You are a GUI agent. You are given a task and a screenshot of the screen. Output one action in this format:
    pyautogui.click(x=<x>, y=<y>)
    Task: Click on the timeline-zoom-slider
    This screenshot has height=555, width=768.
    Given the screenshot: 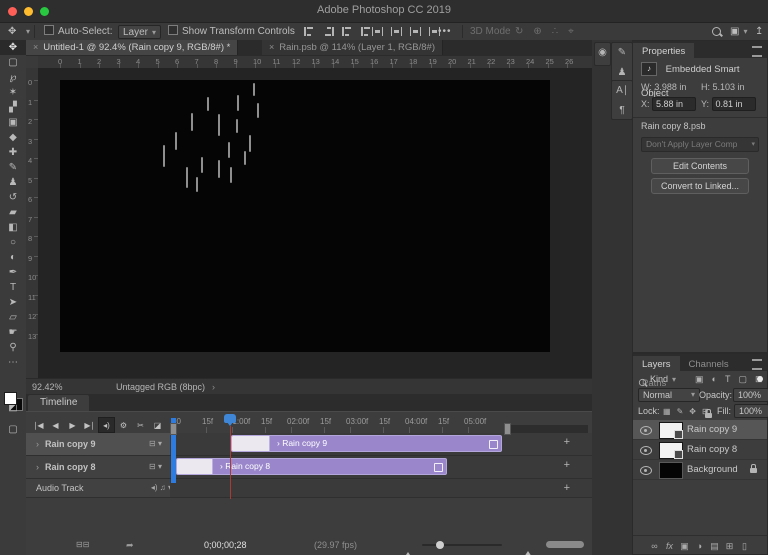 What is the action you would take?
    pyautogui.click(x=462, y=545)
    